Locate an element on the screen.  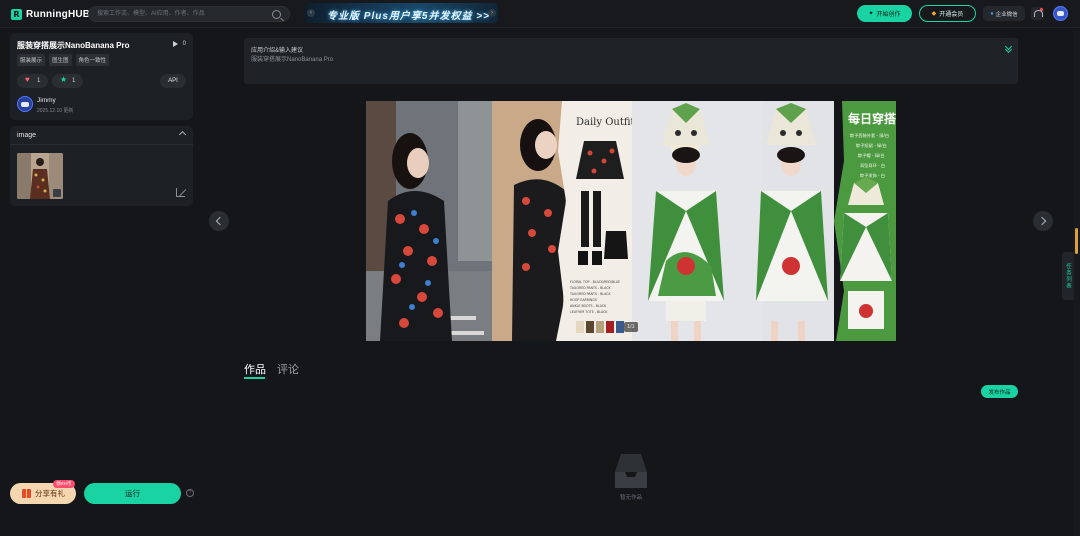
enterprise-button: ● 企业微信 is located at coordinates (1004, 13).